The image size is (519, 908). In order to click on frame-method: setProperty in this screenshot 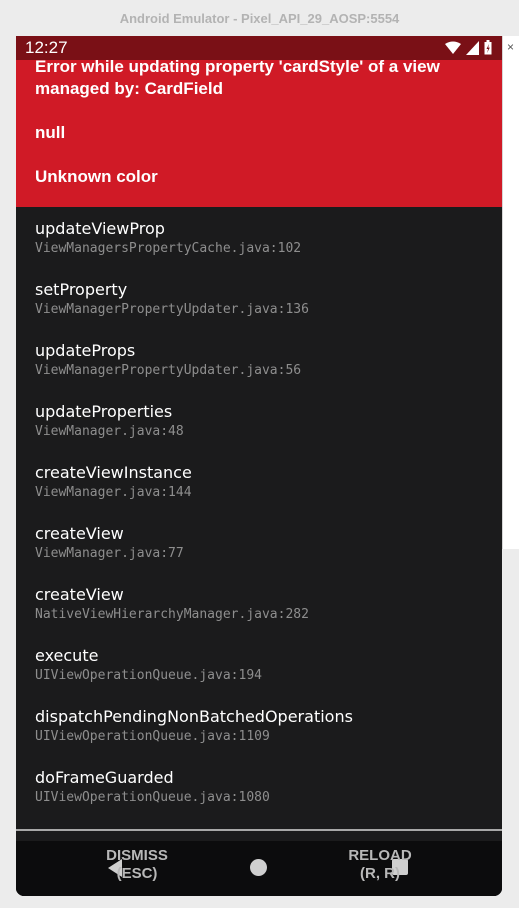, I will do `click(81, 289)`.